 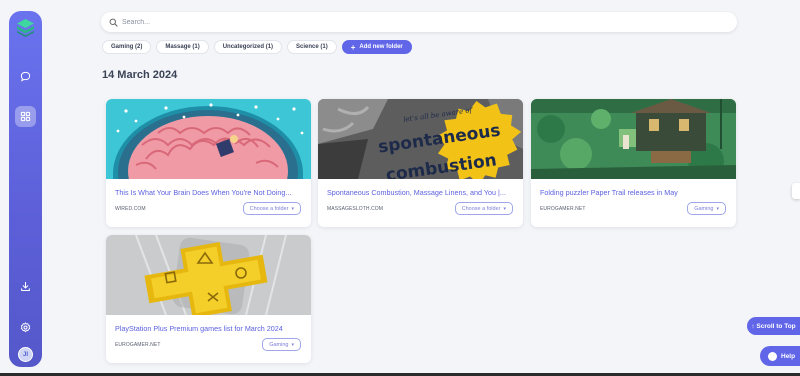 I want to click on sidebar-item-settings, so click(x=25, y=327).